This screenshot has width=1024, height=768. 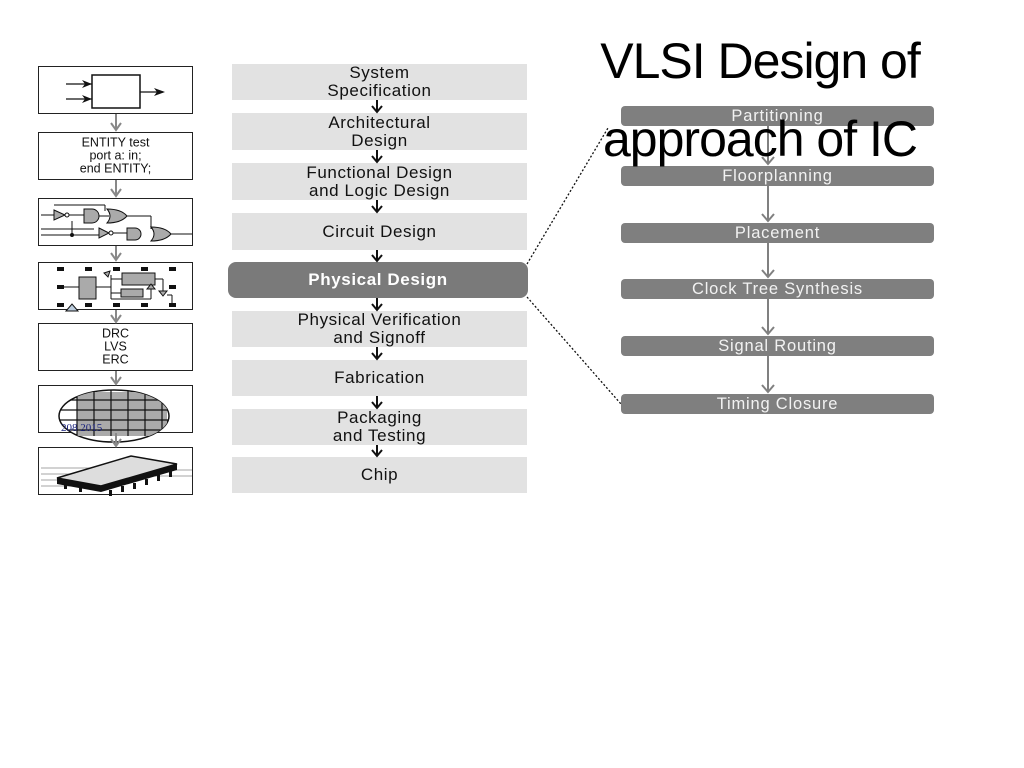 I want to click on slide-title: VLSI Design of approach of IC, so click(x=760, y=100).